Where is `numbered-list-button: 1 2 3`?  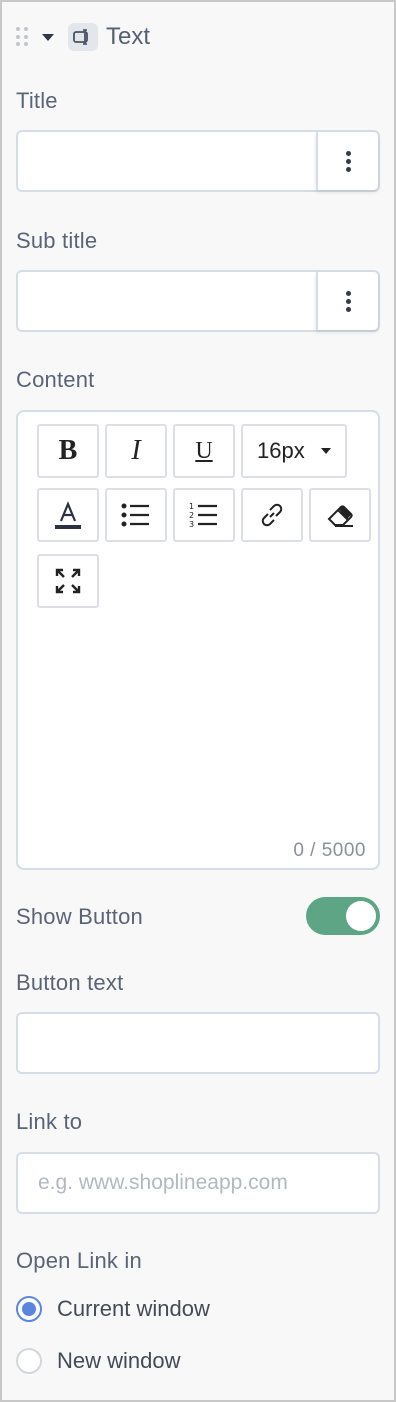
numbered-list-button: 1 2 3 is located at coordinates (204, 515).